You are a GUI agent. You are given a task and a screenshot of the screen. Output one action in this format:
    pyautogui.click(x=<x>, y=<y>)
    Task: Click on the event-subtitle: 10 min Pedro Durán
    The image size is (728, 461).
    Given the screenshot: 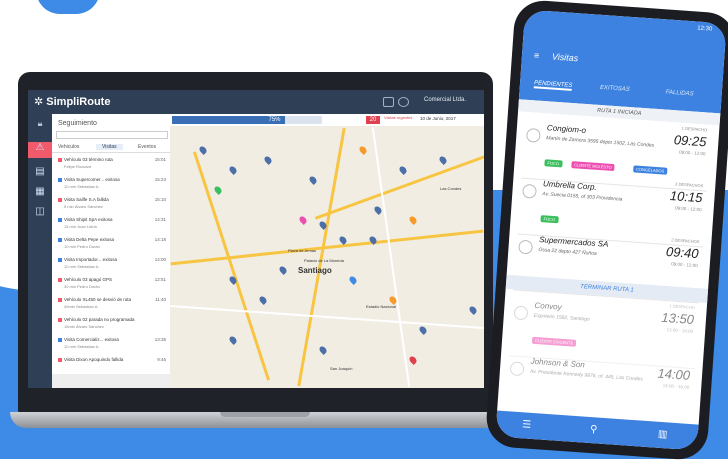 What is the action you would take?
    pyautogui.click(x=82, y=246)
    